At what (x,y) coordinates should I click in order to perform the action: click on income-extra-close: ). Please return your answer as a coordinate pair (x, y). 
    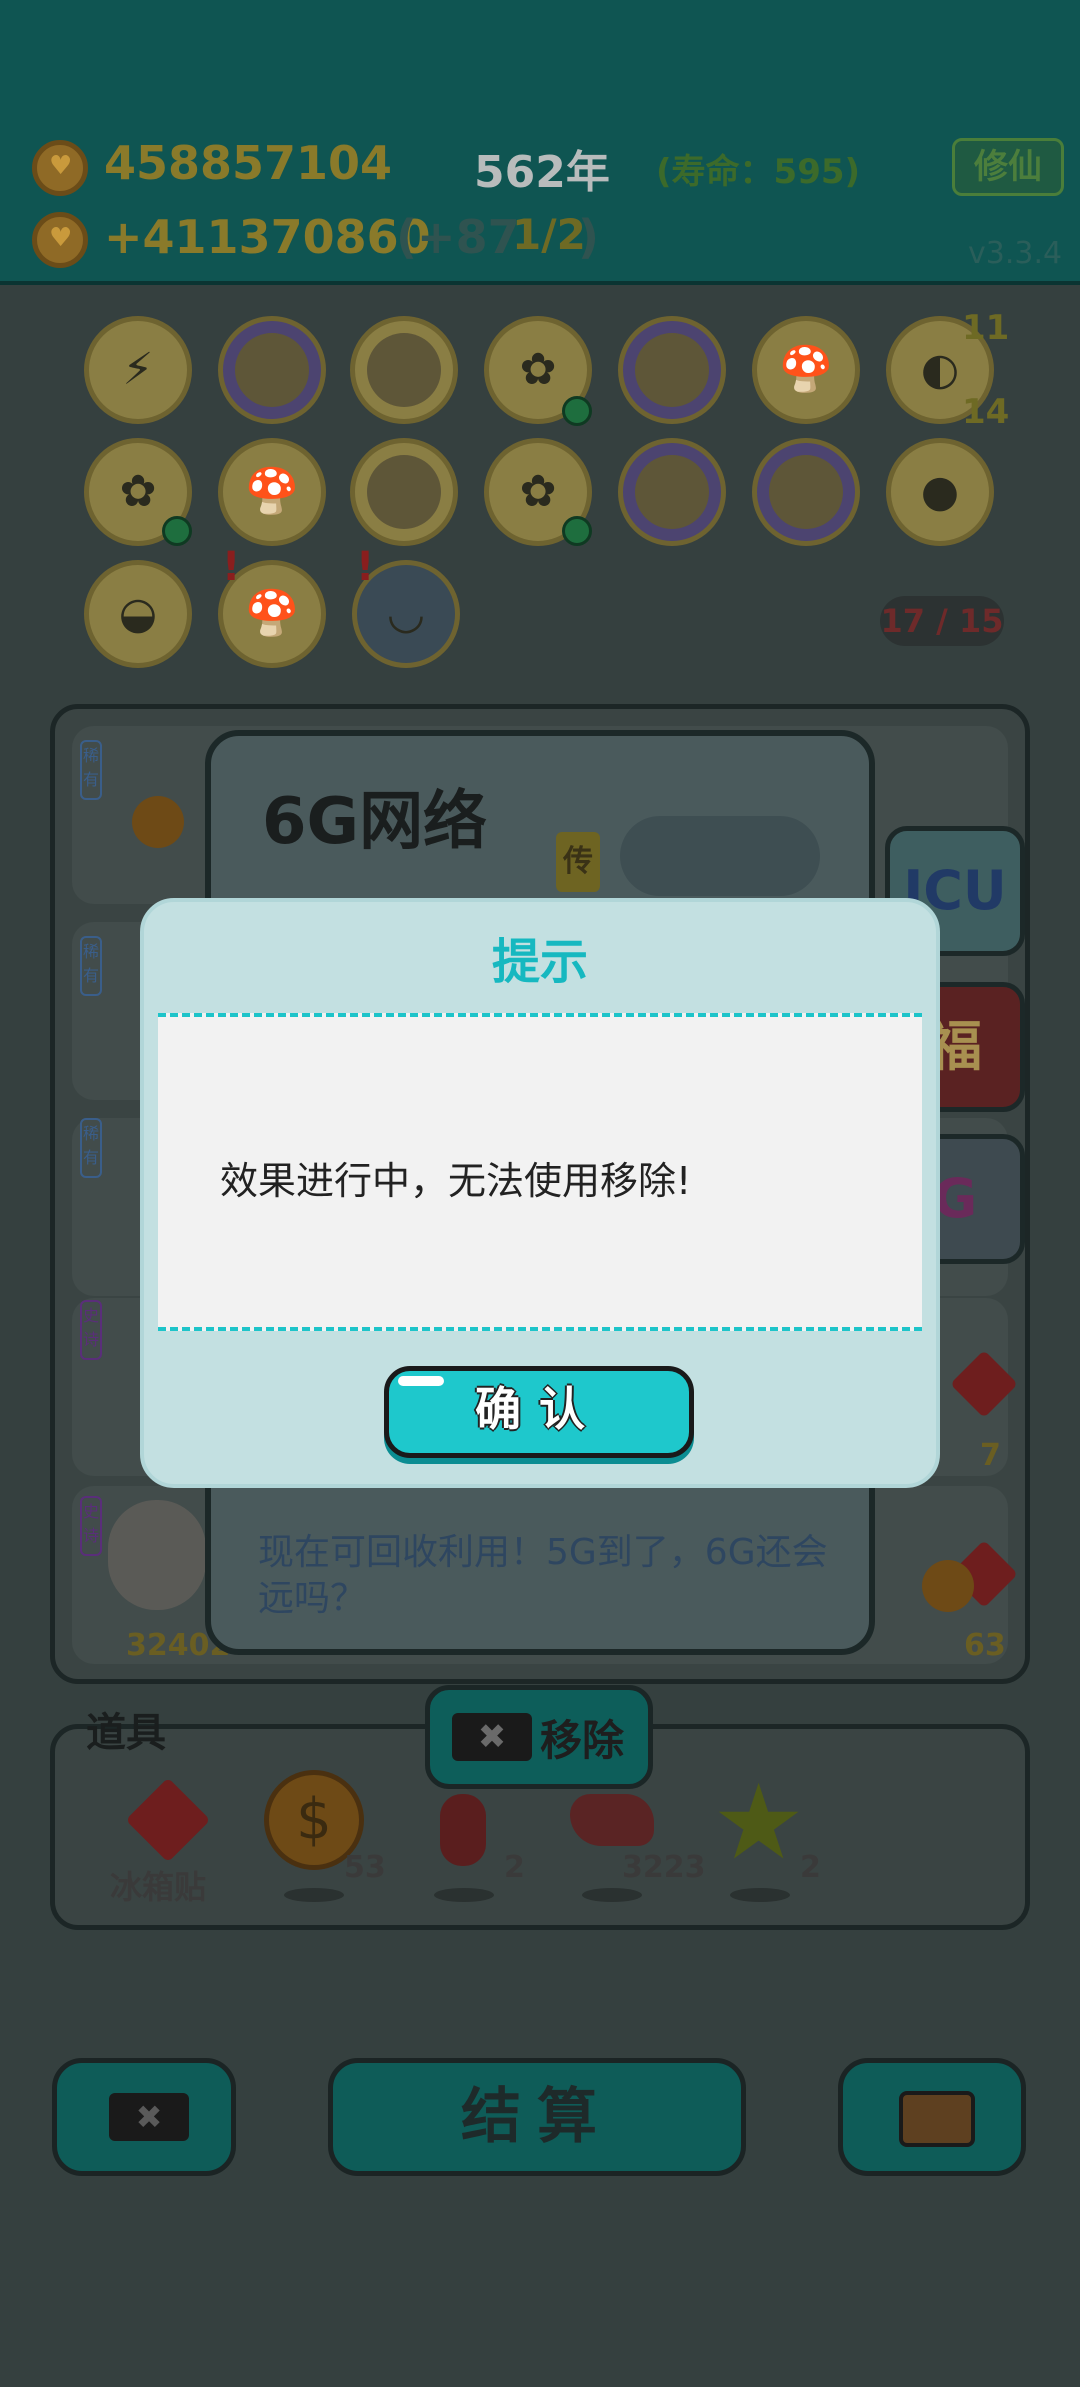
    Looking at the image, I should click on (589, 237).